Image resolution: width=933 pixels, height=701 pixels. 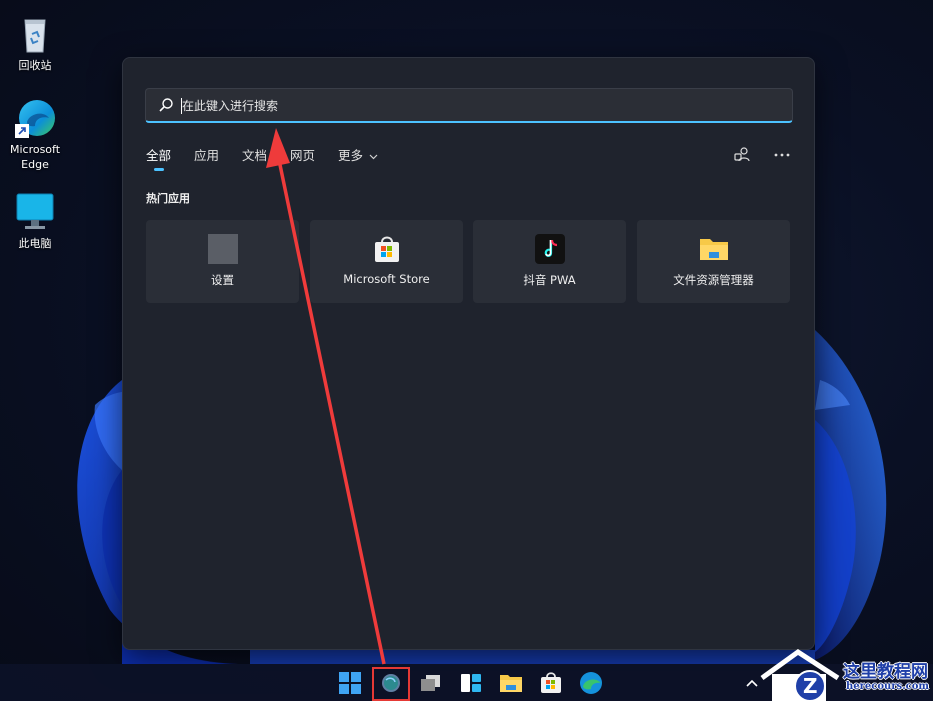 I want to click on tab-documents: 文档, so click(x=254, y=154).